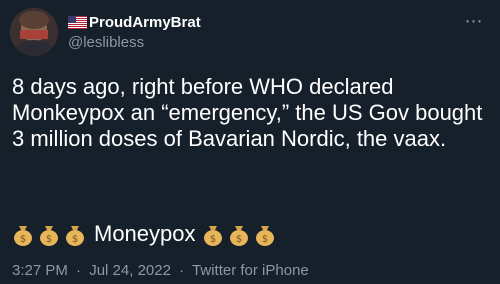 This screenshot has height=284, width=500. I want to click on emoji-word: Moneypox, so click(145, 233).